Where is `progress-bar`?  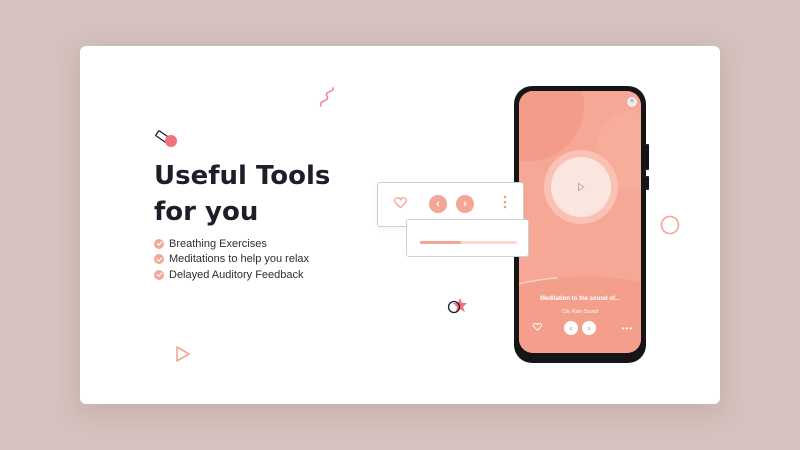
progress-bar is located at coordinates (468, 242).